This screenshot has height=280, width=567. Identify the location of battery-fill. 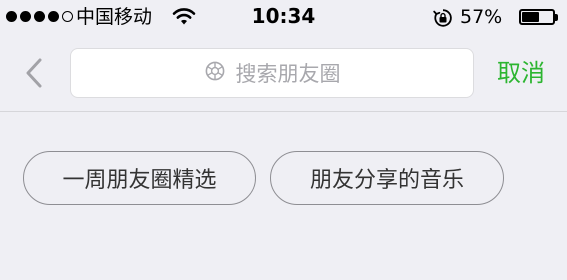
(530, 17).